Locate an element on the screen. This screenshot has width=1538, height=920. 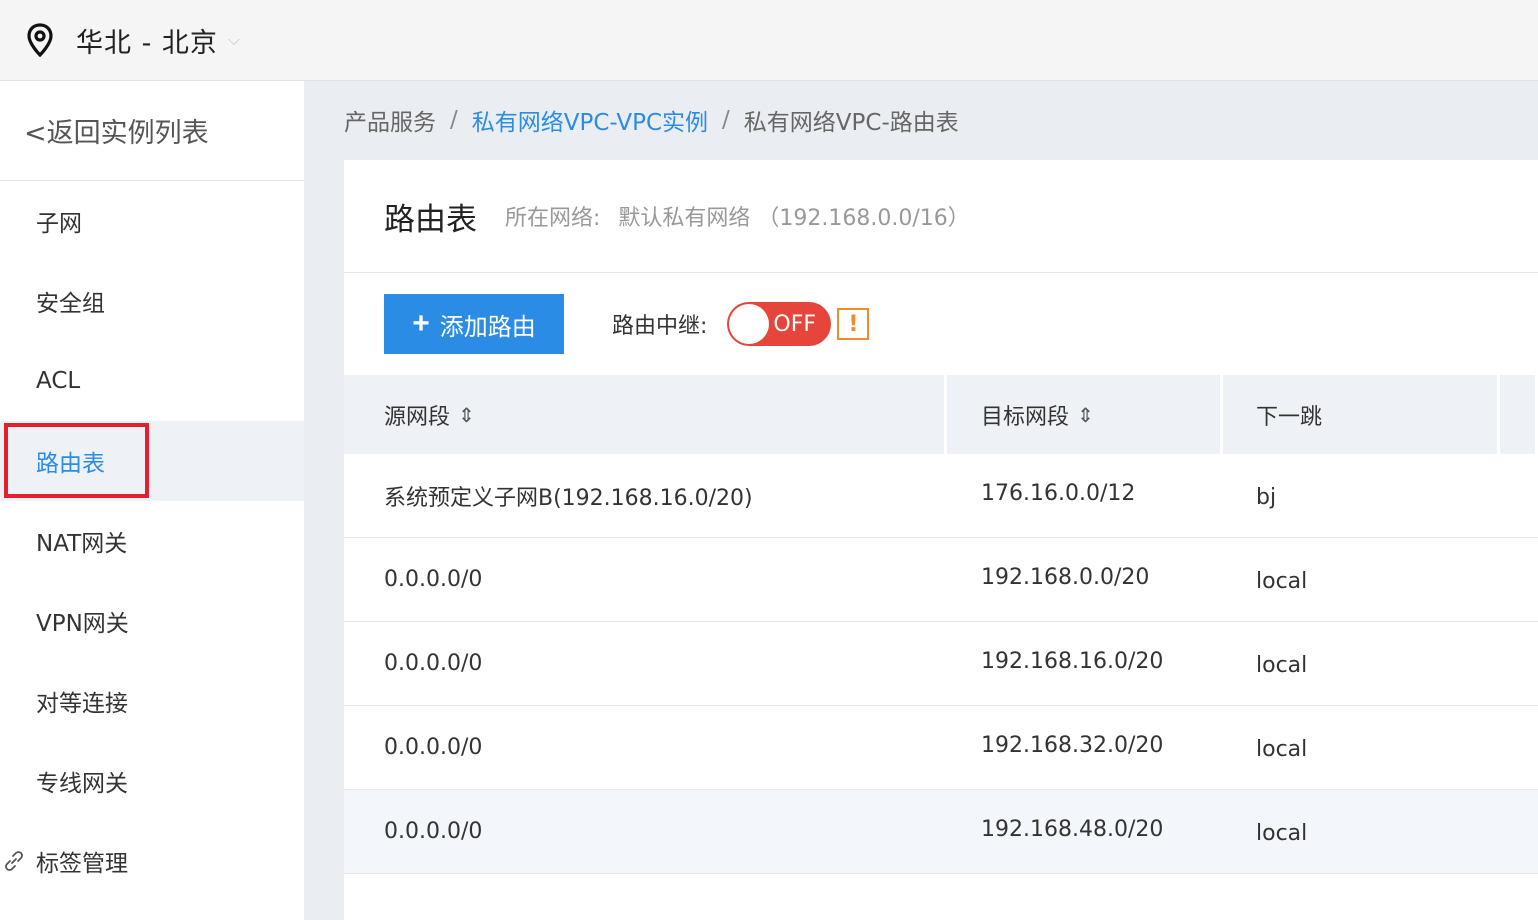
breadcrumb: 产品服务 / 私有网络VPC-VPC实例 / 私有网络VPC-路由表 is located at coordinates (651, 120).